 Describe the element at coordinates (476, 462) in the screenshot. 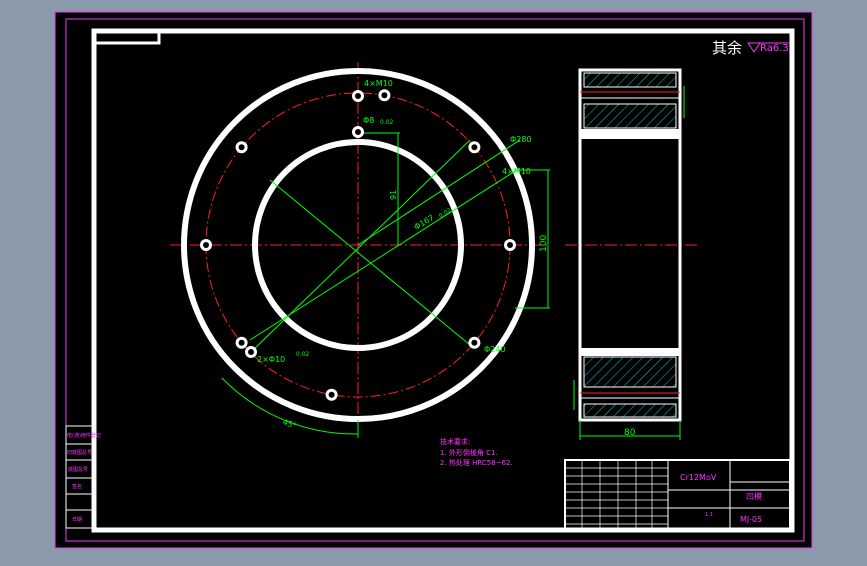

I see `tech-line-2: 2. 热处理 HRC58~62.` at that location.